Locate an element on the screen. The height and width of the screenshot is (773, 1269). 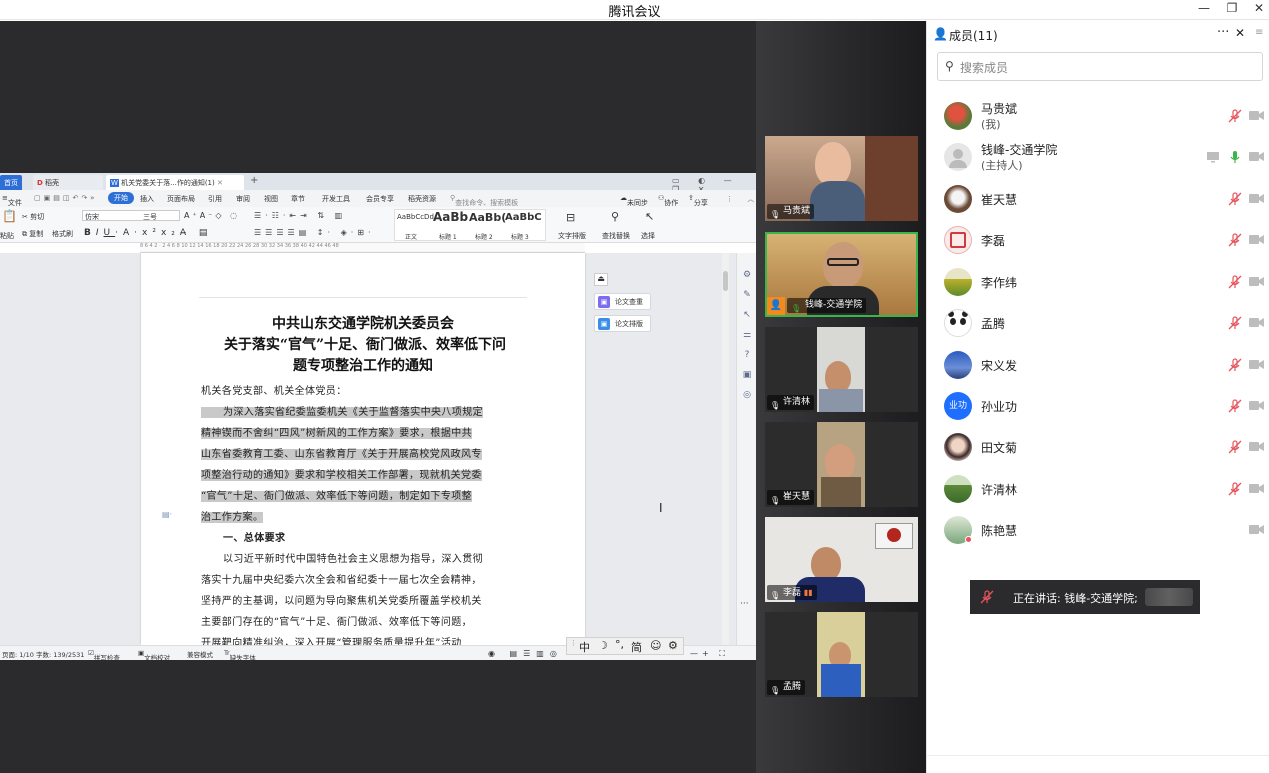
ime-simplified: 简 is located at coordinates (636, 647).